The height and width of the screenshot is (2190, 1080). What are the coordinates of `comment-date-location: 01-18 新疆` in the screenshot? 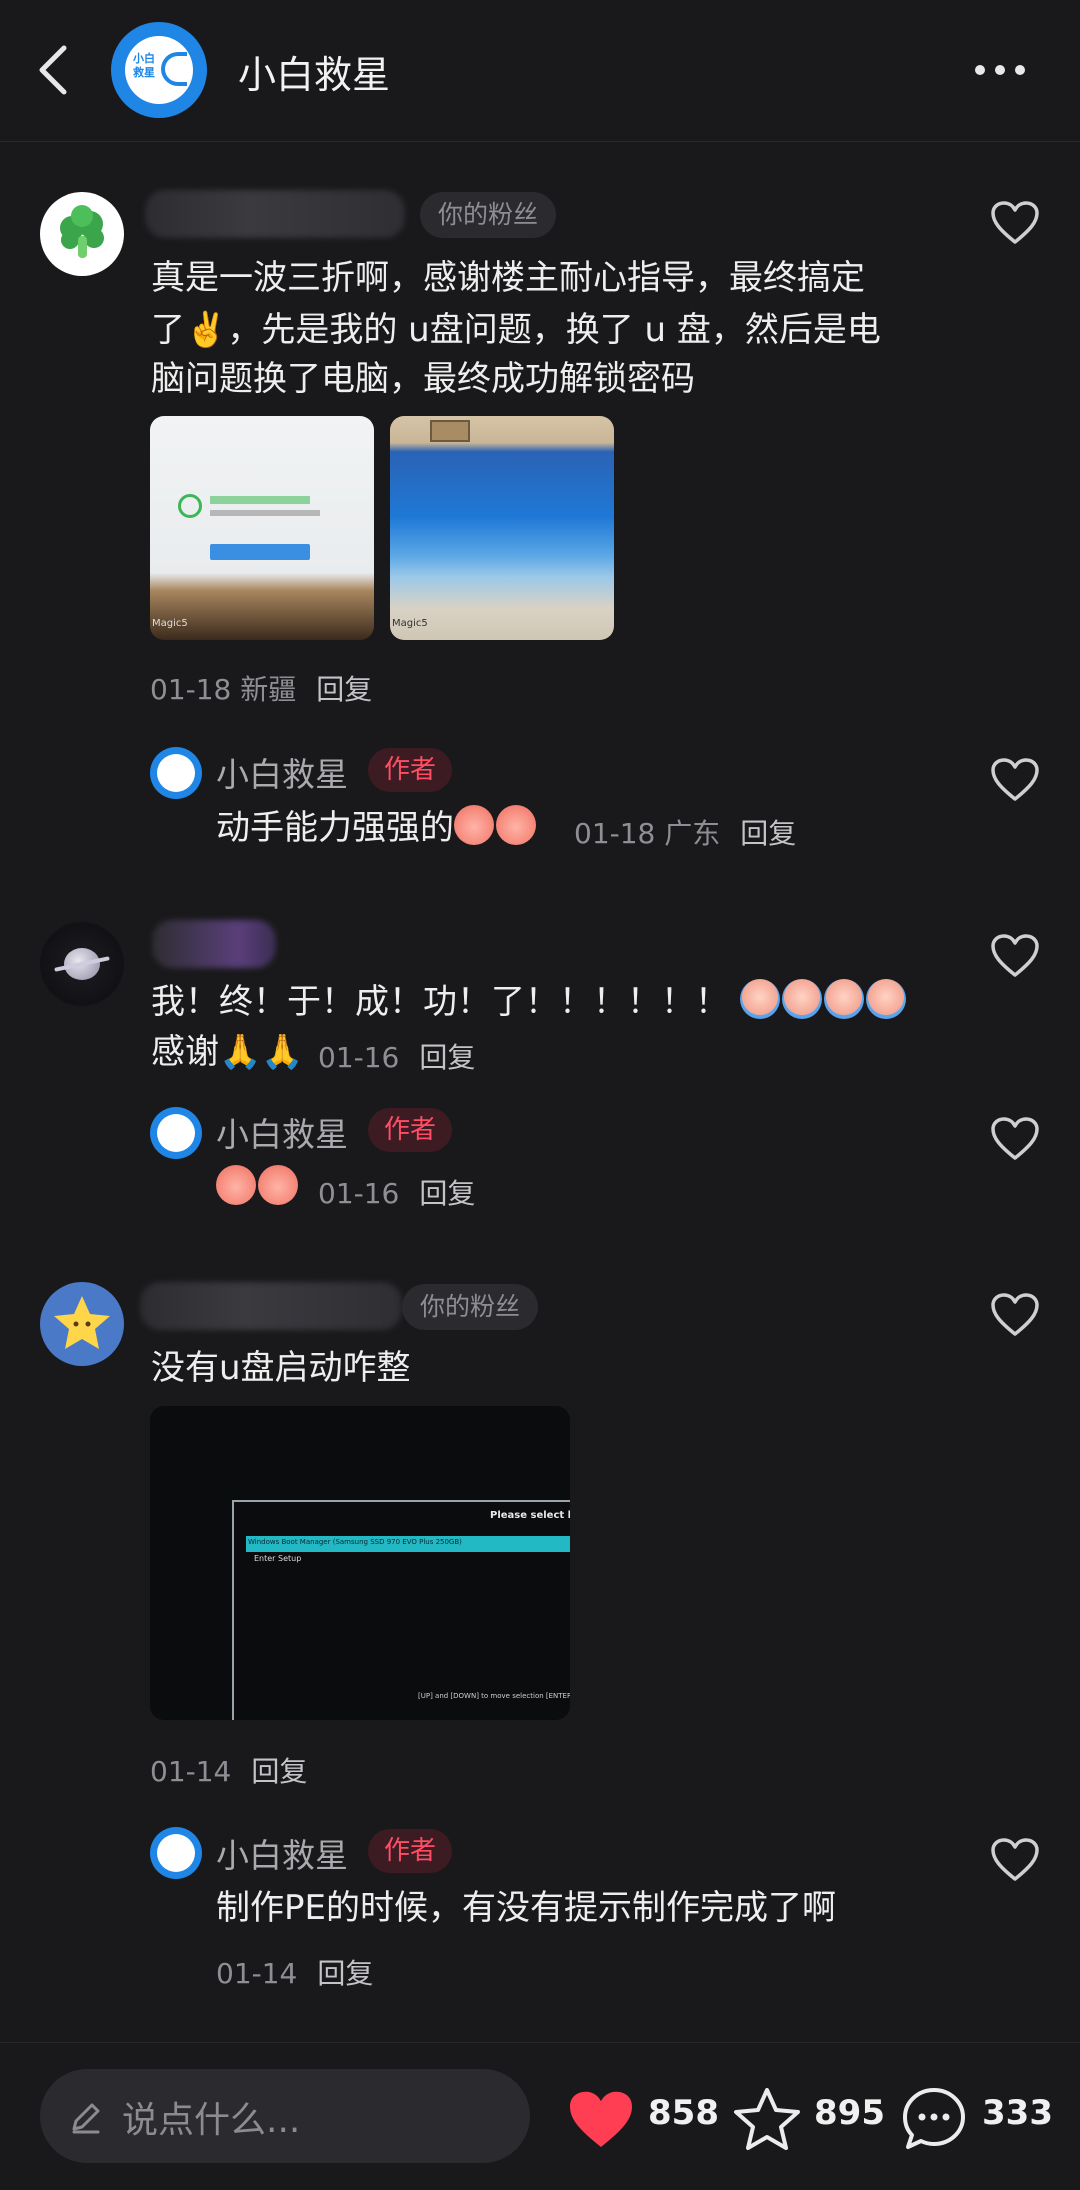 It's located at (223, 689).